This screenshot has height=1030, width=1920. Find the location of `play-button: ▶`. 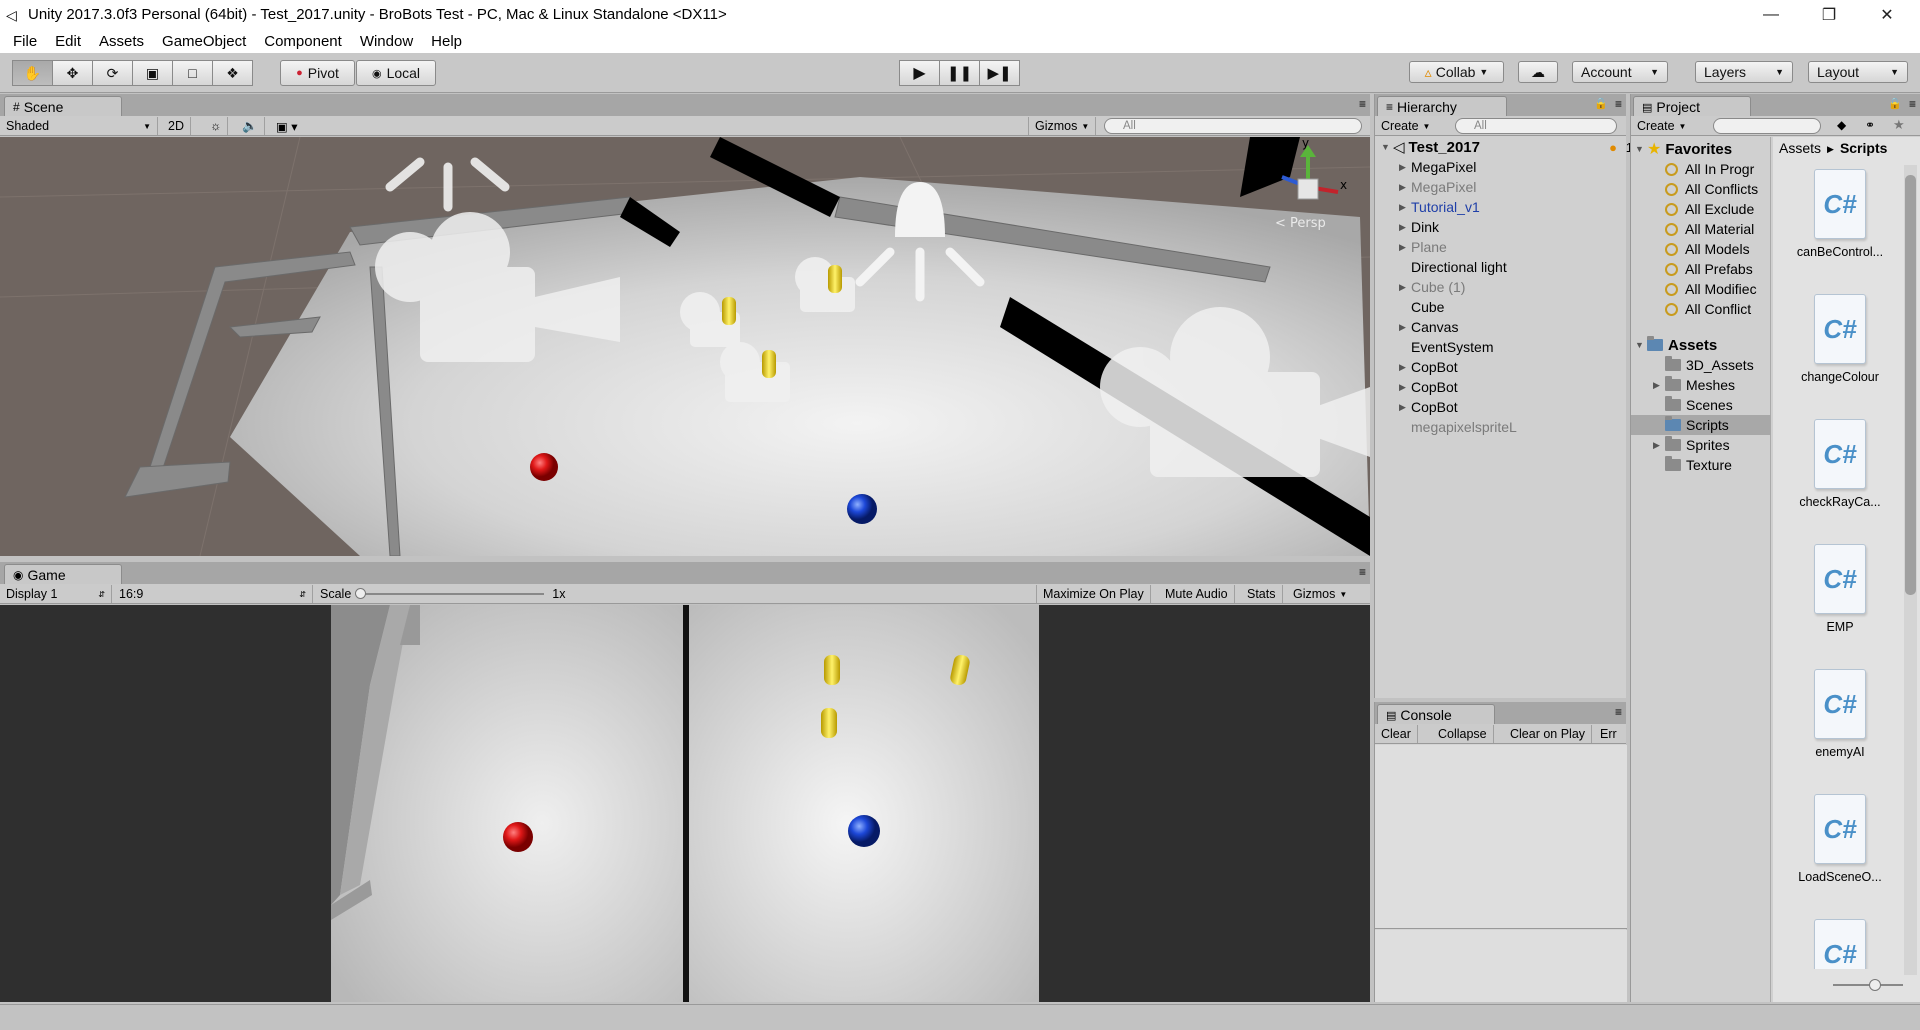

play-button: ▶ is located at coordinates (919, 73).